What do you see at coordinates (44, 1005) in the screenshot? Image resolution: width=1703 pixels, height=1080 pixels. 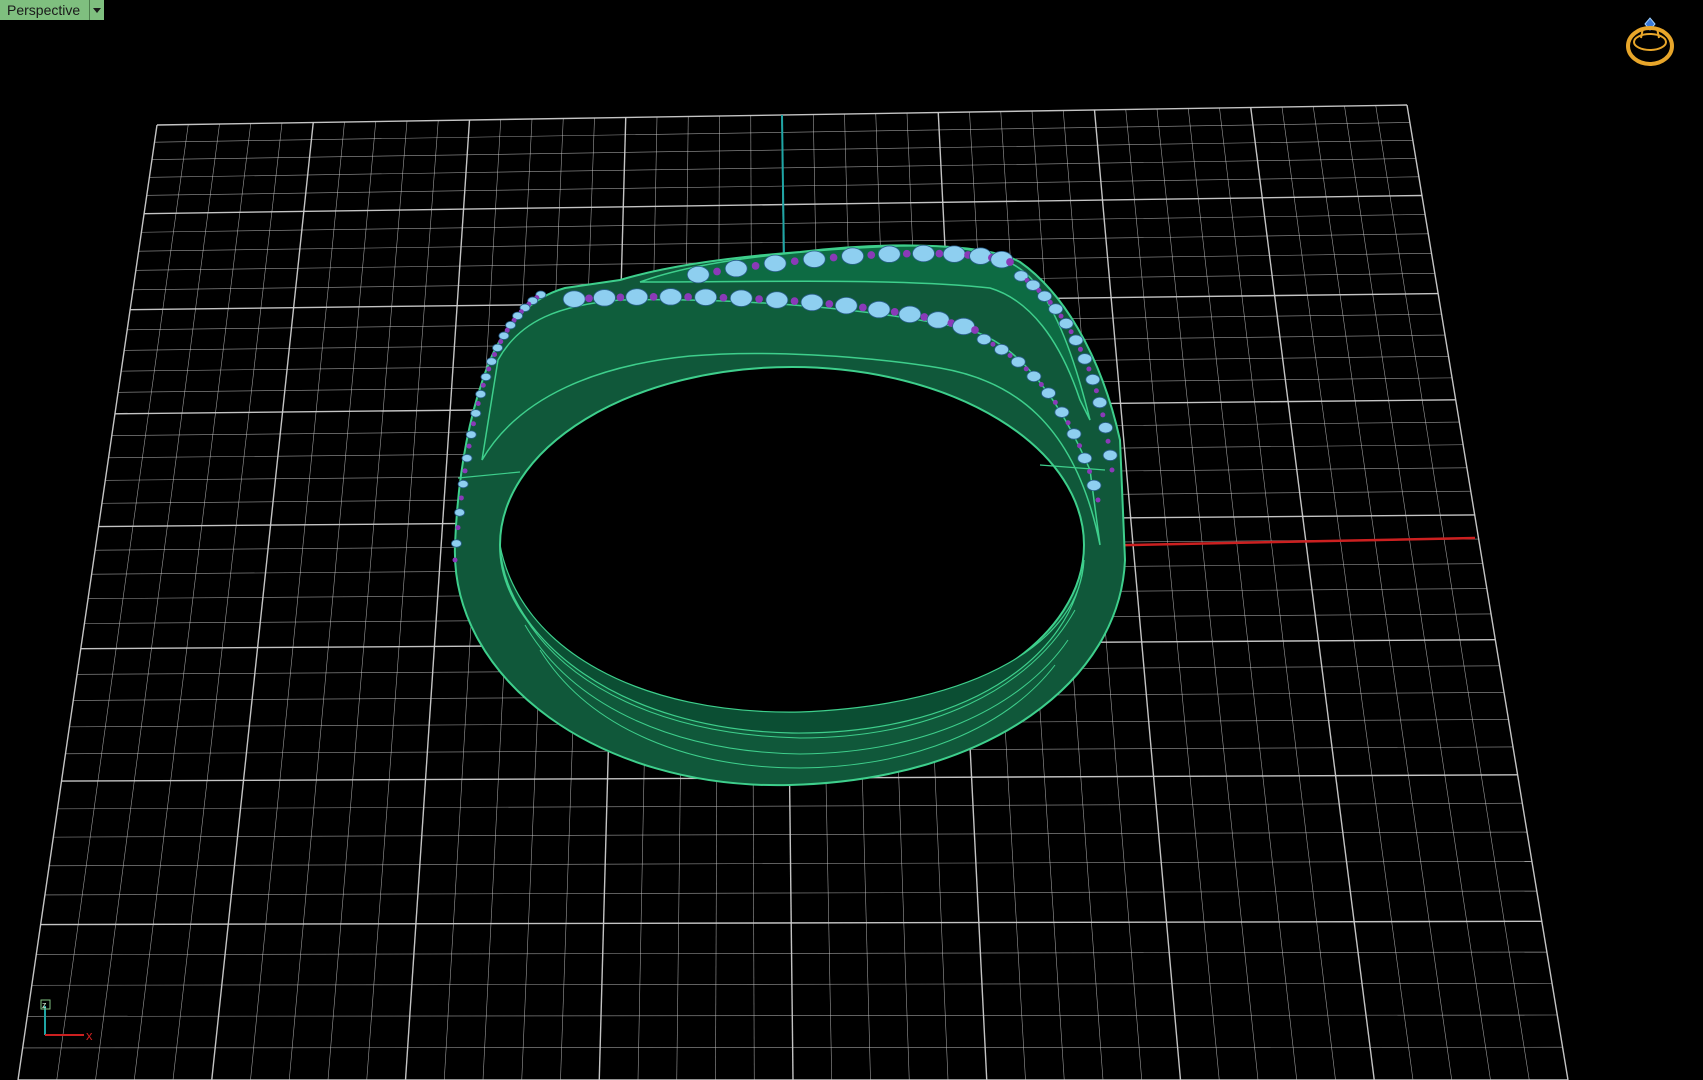 I see `gizmo-z-label: z` at bounding box center [44, 1005].